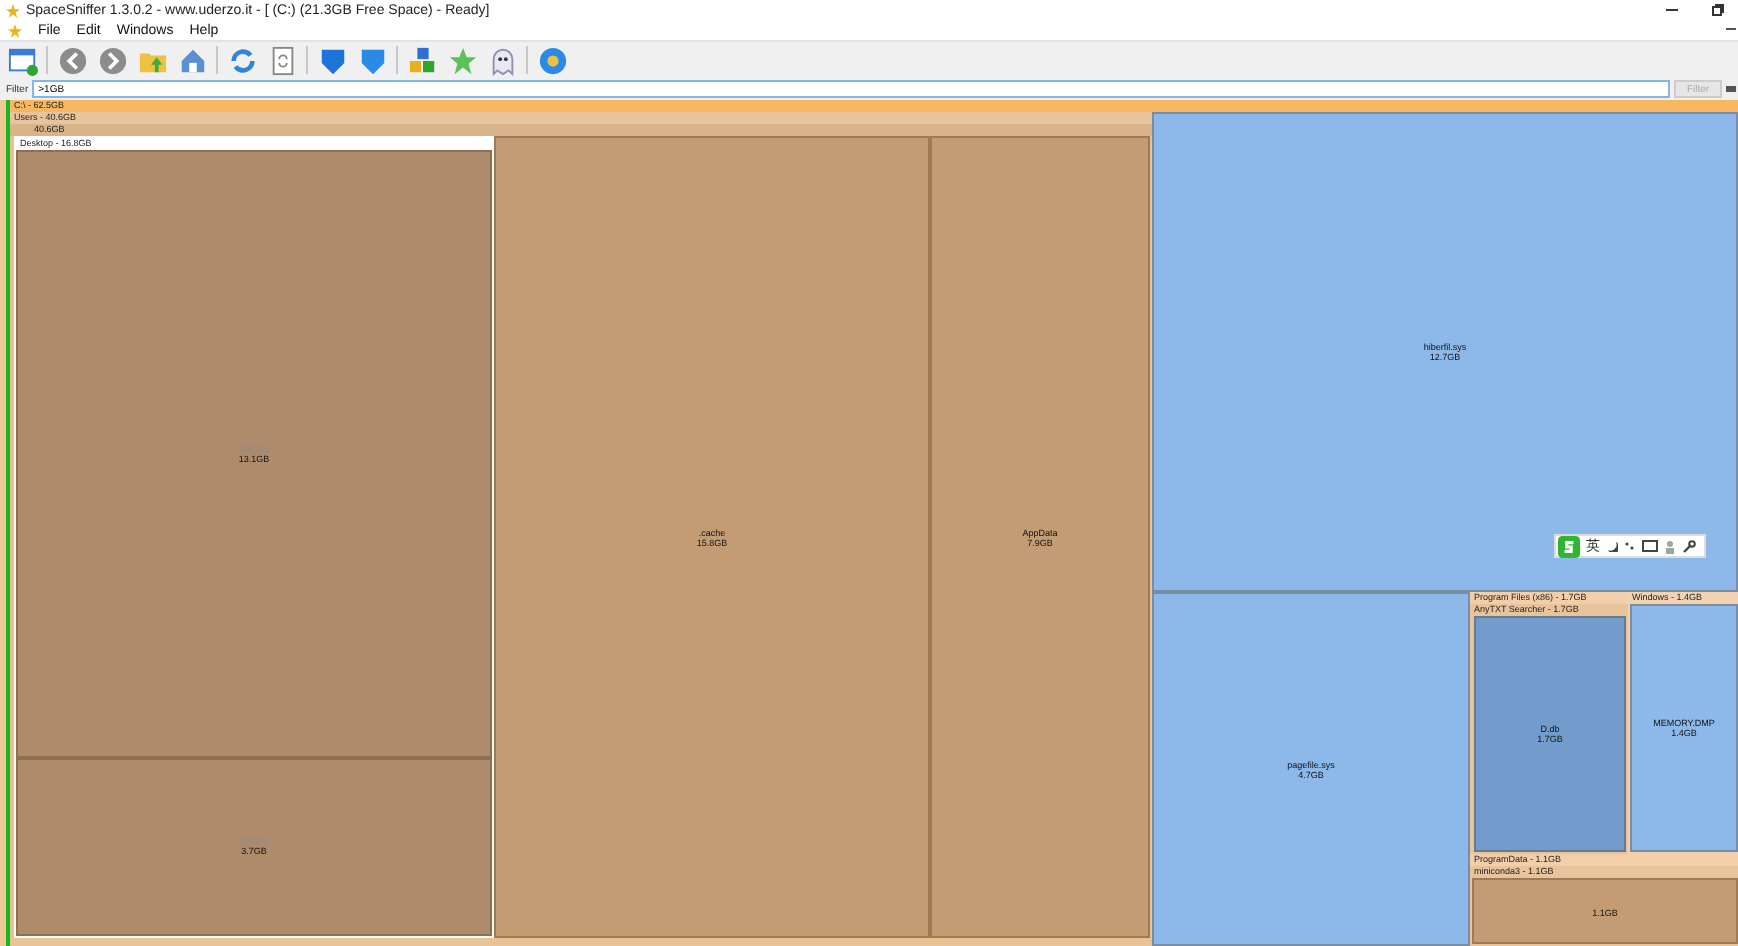  What do you see at coordinates (1612, 546) in the screenshot?
I see `moon-icon` at bounding box center [1612, 546].